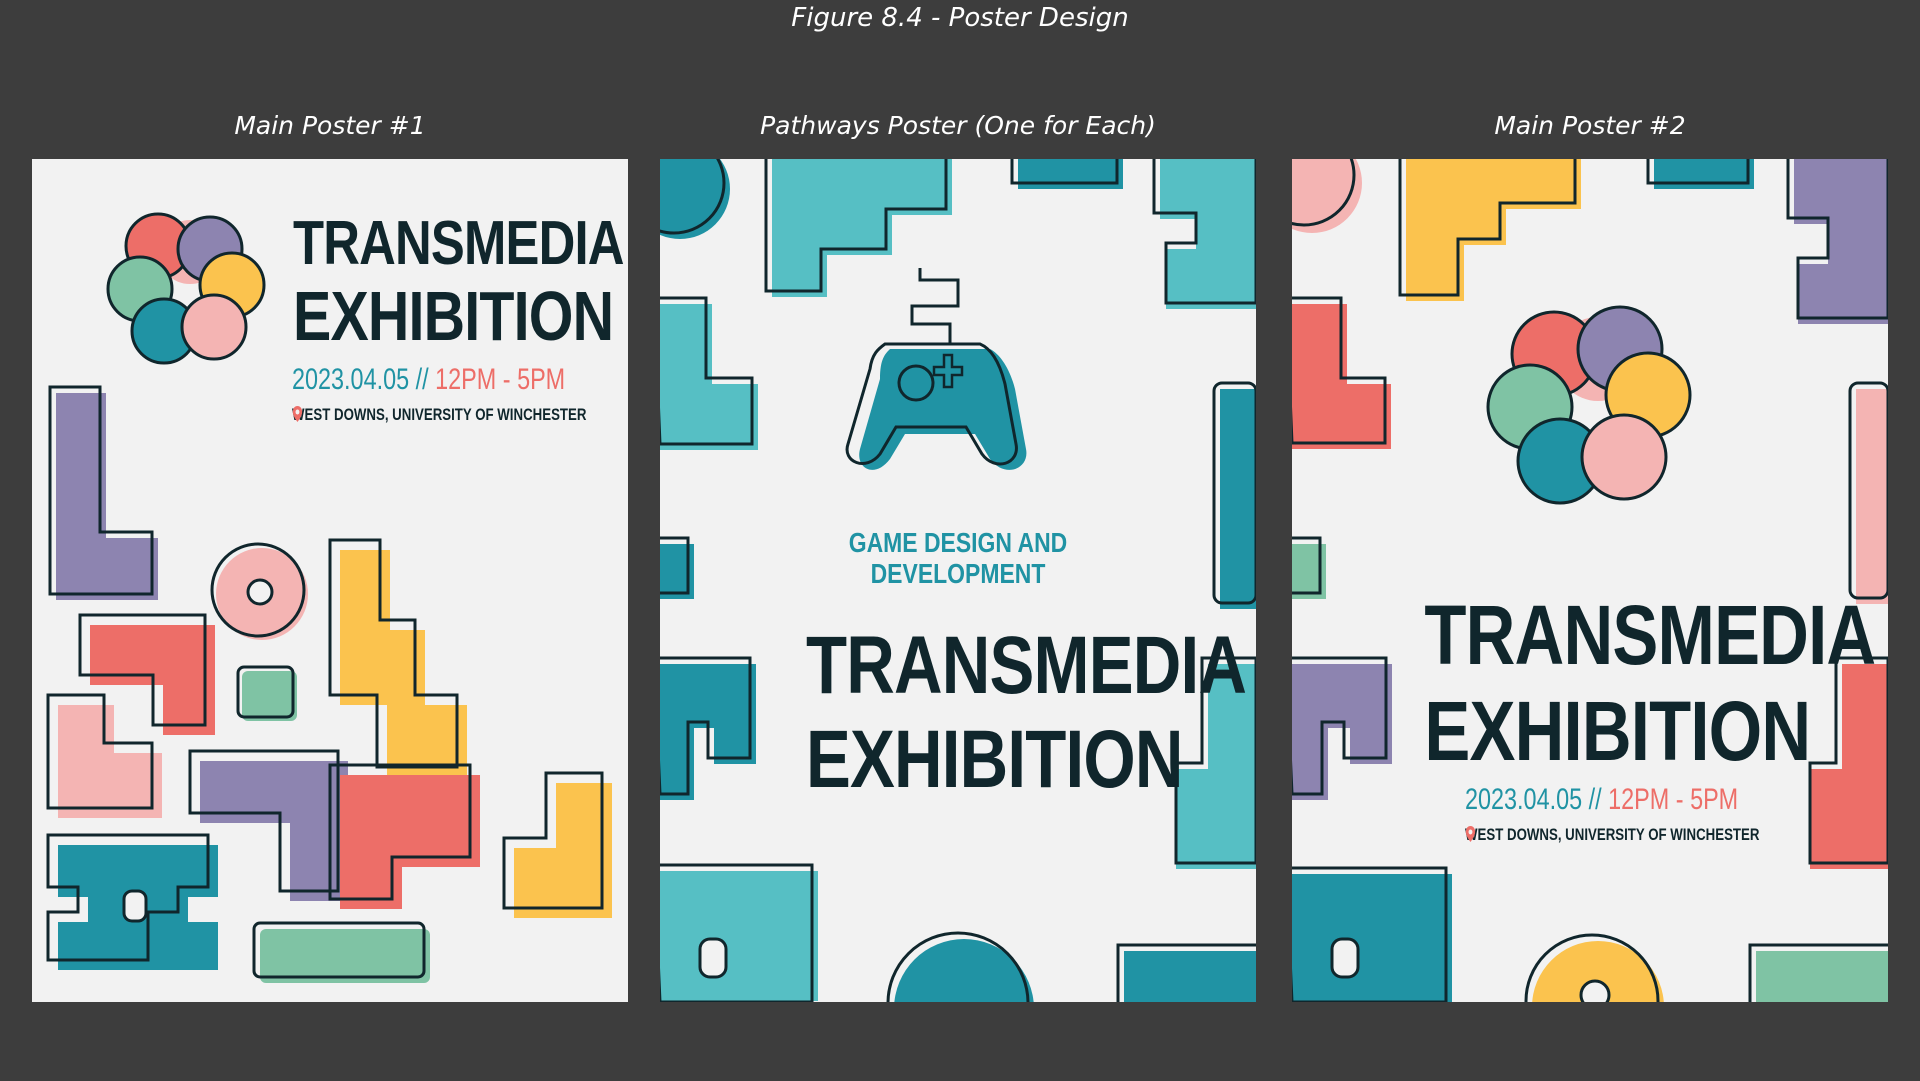 The height and width of the screenshot is (1081, 1920). I want to click on pathway-title: GAME DESIGN AND DEVELOPMENT, so click(958, 558).